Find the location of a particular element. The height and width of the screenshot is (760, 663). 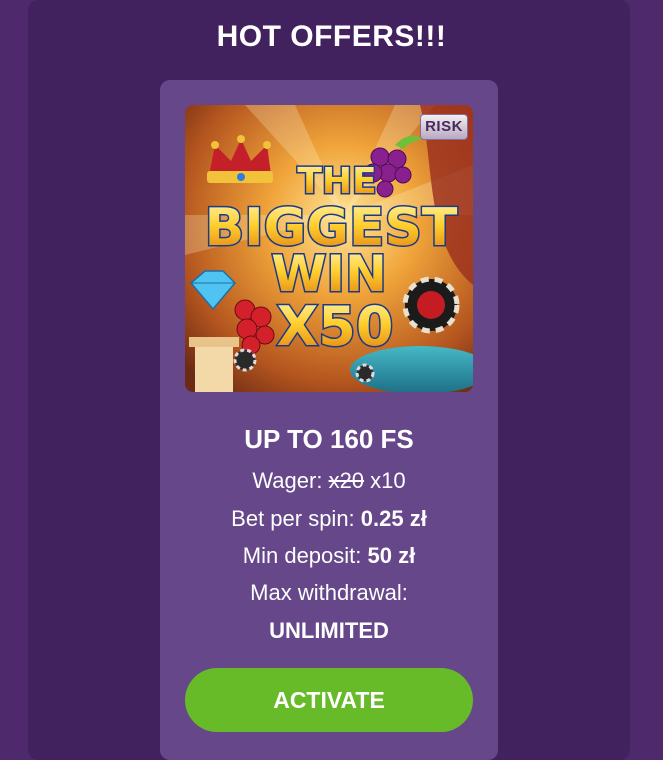

wager-new-value: x10 is located at coordinates (388, 480).